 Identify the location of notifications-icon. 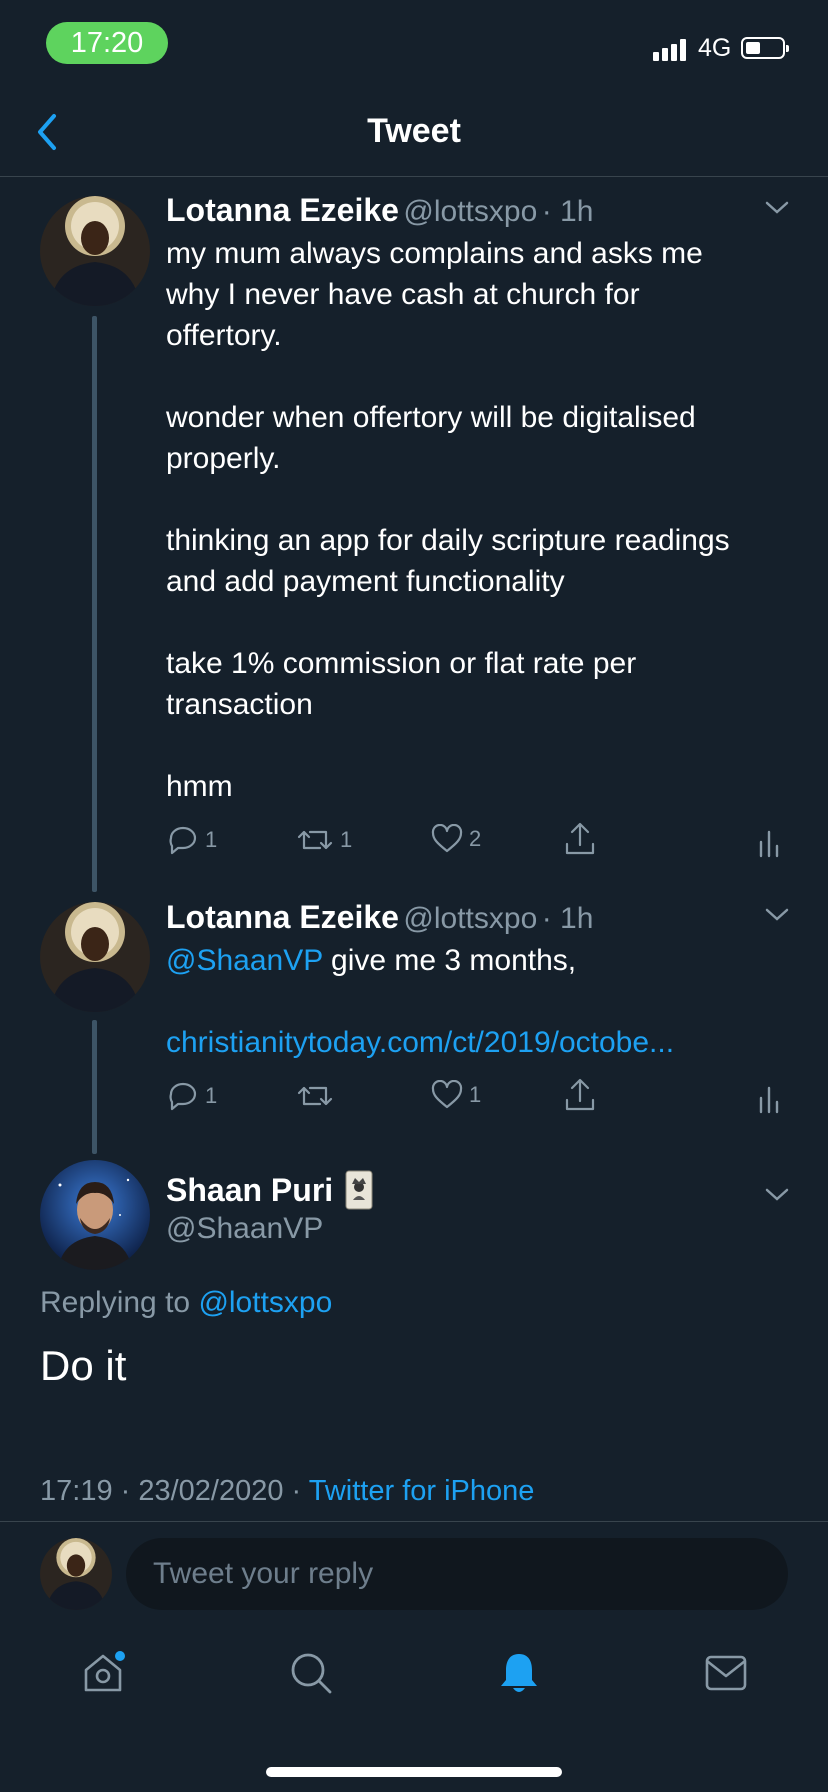
(519, 1673).